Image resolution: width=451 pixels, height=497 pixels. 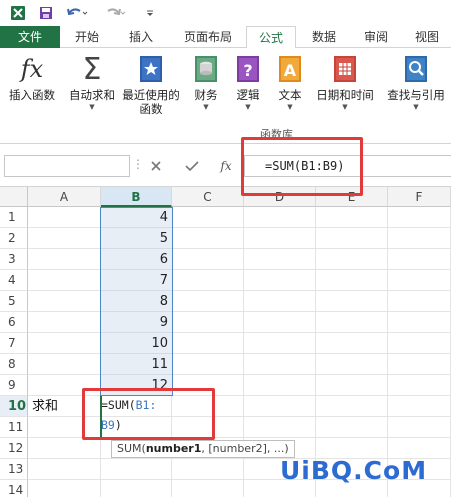 I want to click on row-header-10: 10, so click(x=14, y=406).